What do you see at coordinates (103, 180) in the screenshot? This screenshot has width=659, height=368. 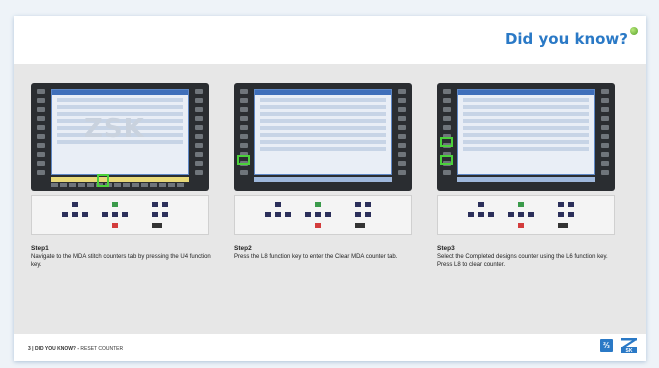 I see `u4-key-highlight` at bounding box center [103, 180].